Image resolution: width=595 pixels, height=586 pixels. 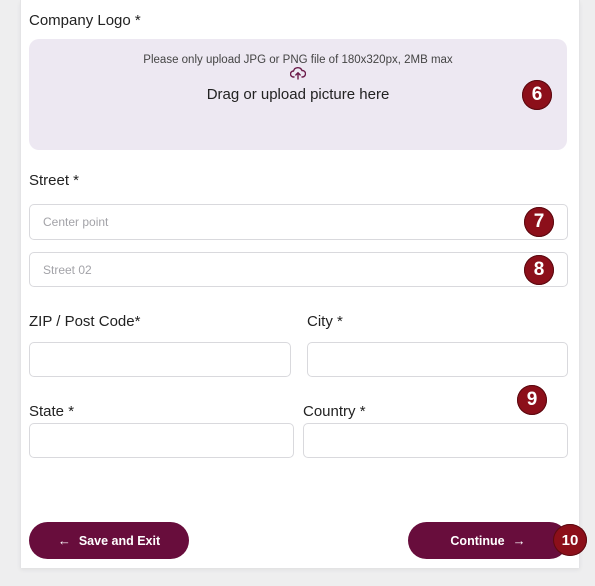 I want to click on cloud-upload-icon, so click(x=298, y=73).